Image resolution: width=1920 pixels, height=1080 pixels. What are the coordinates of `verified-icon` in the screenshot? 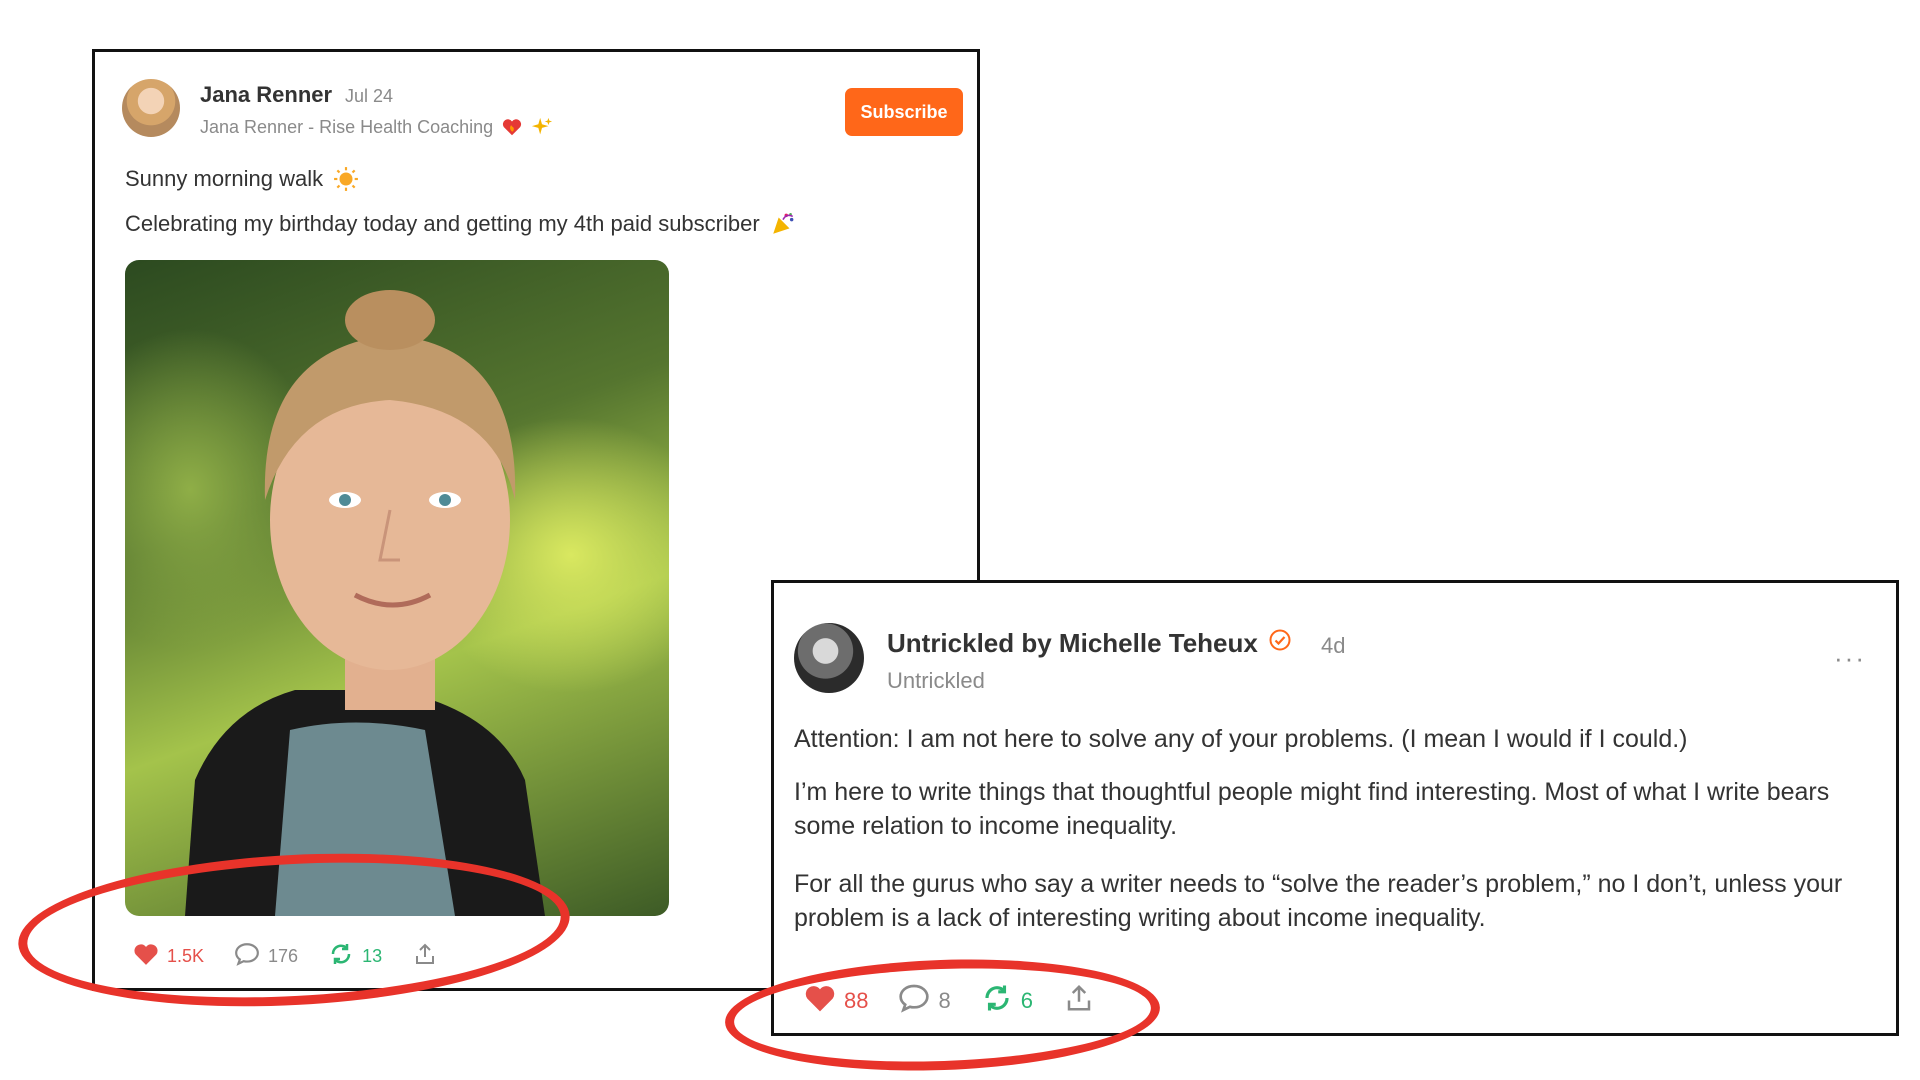 It's located at (1280, 643).